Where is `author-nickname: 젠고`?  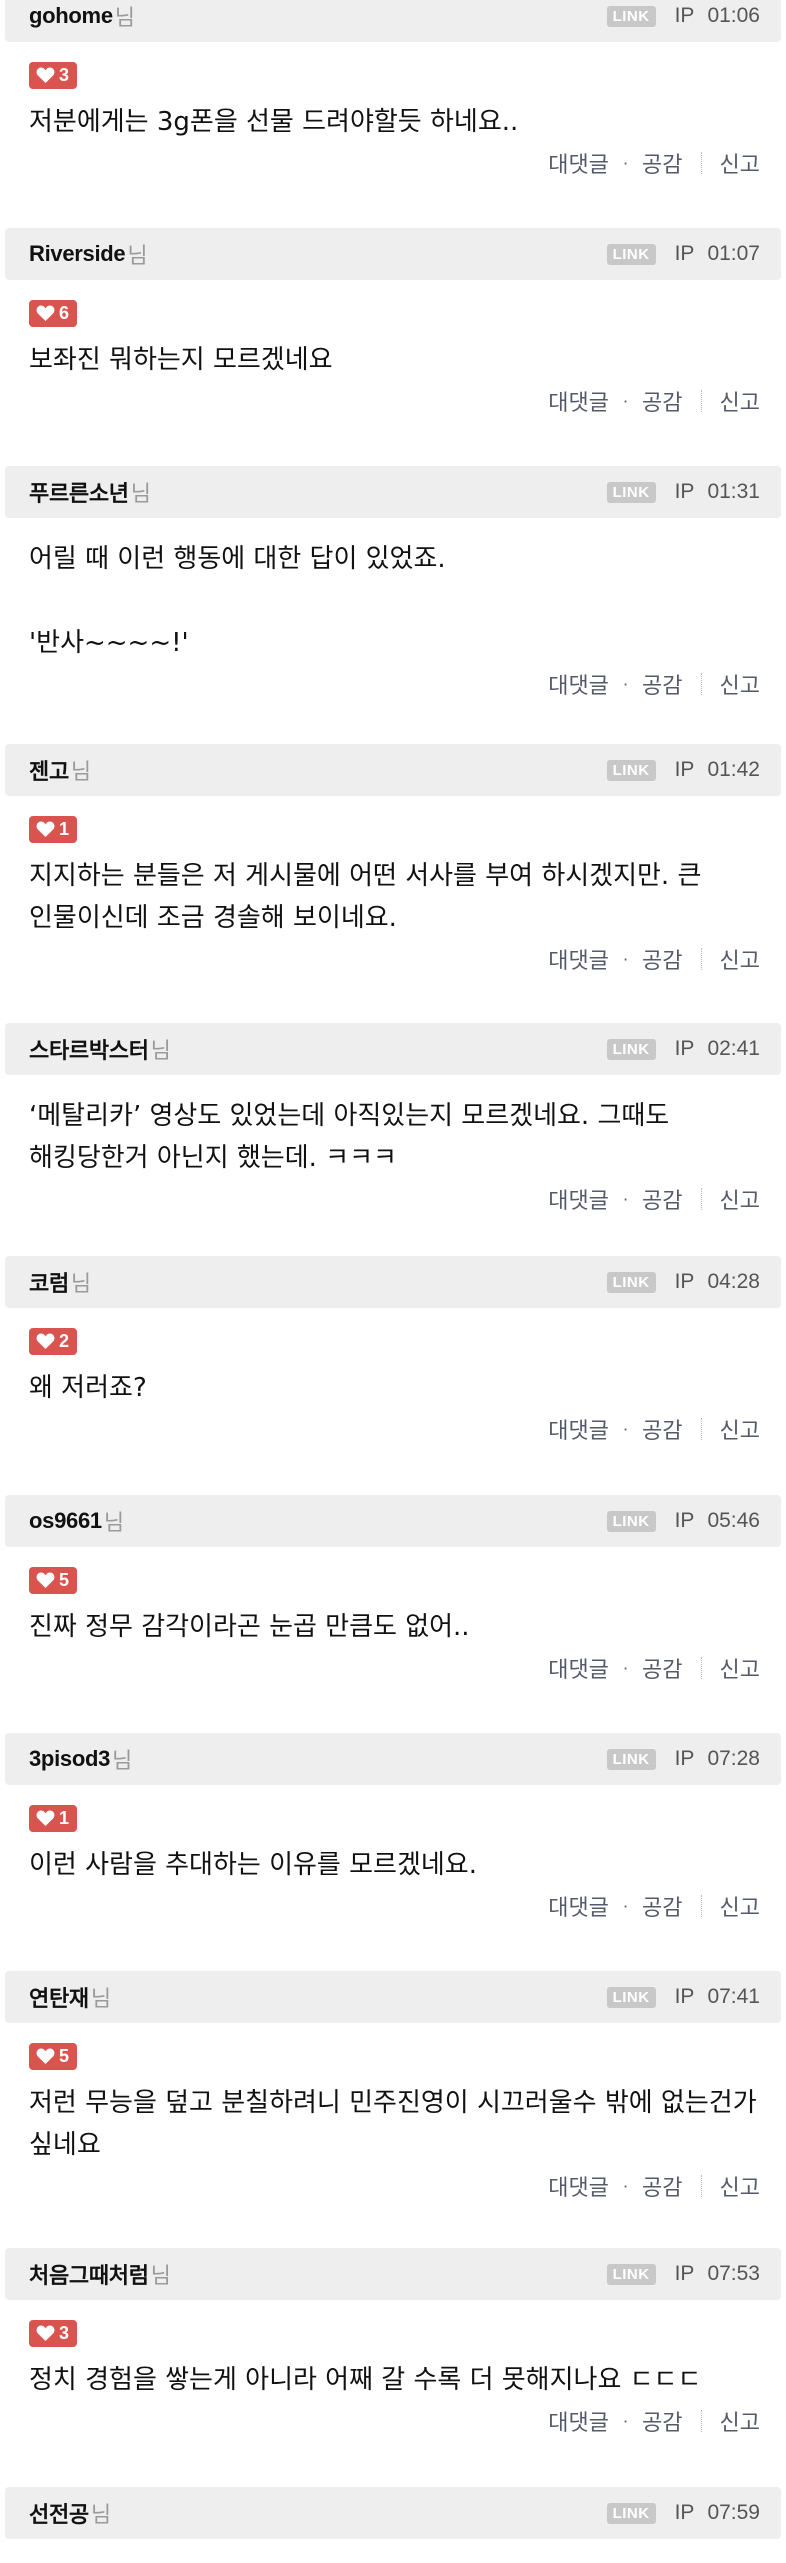 author-nickname: 젠고 is located at coordinates (49, 770).